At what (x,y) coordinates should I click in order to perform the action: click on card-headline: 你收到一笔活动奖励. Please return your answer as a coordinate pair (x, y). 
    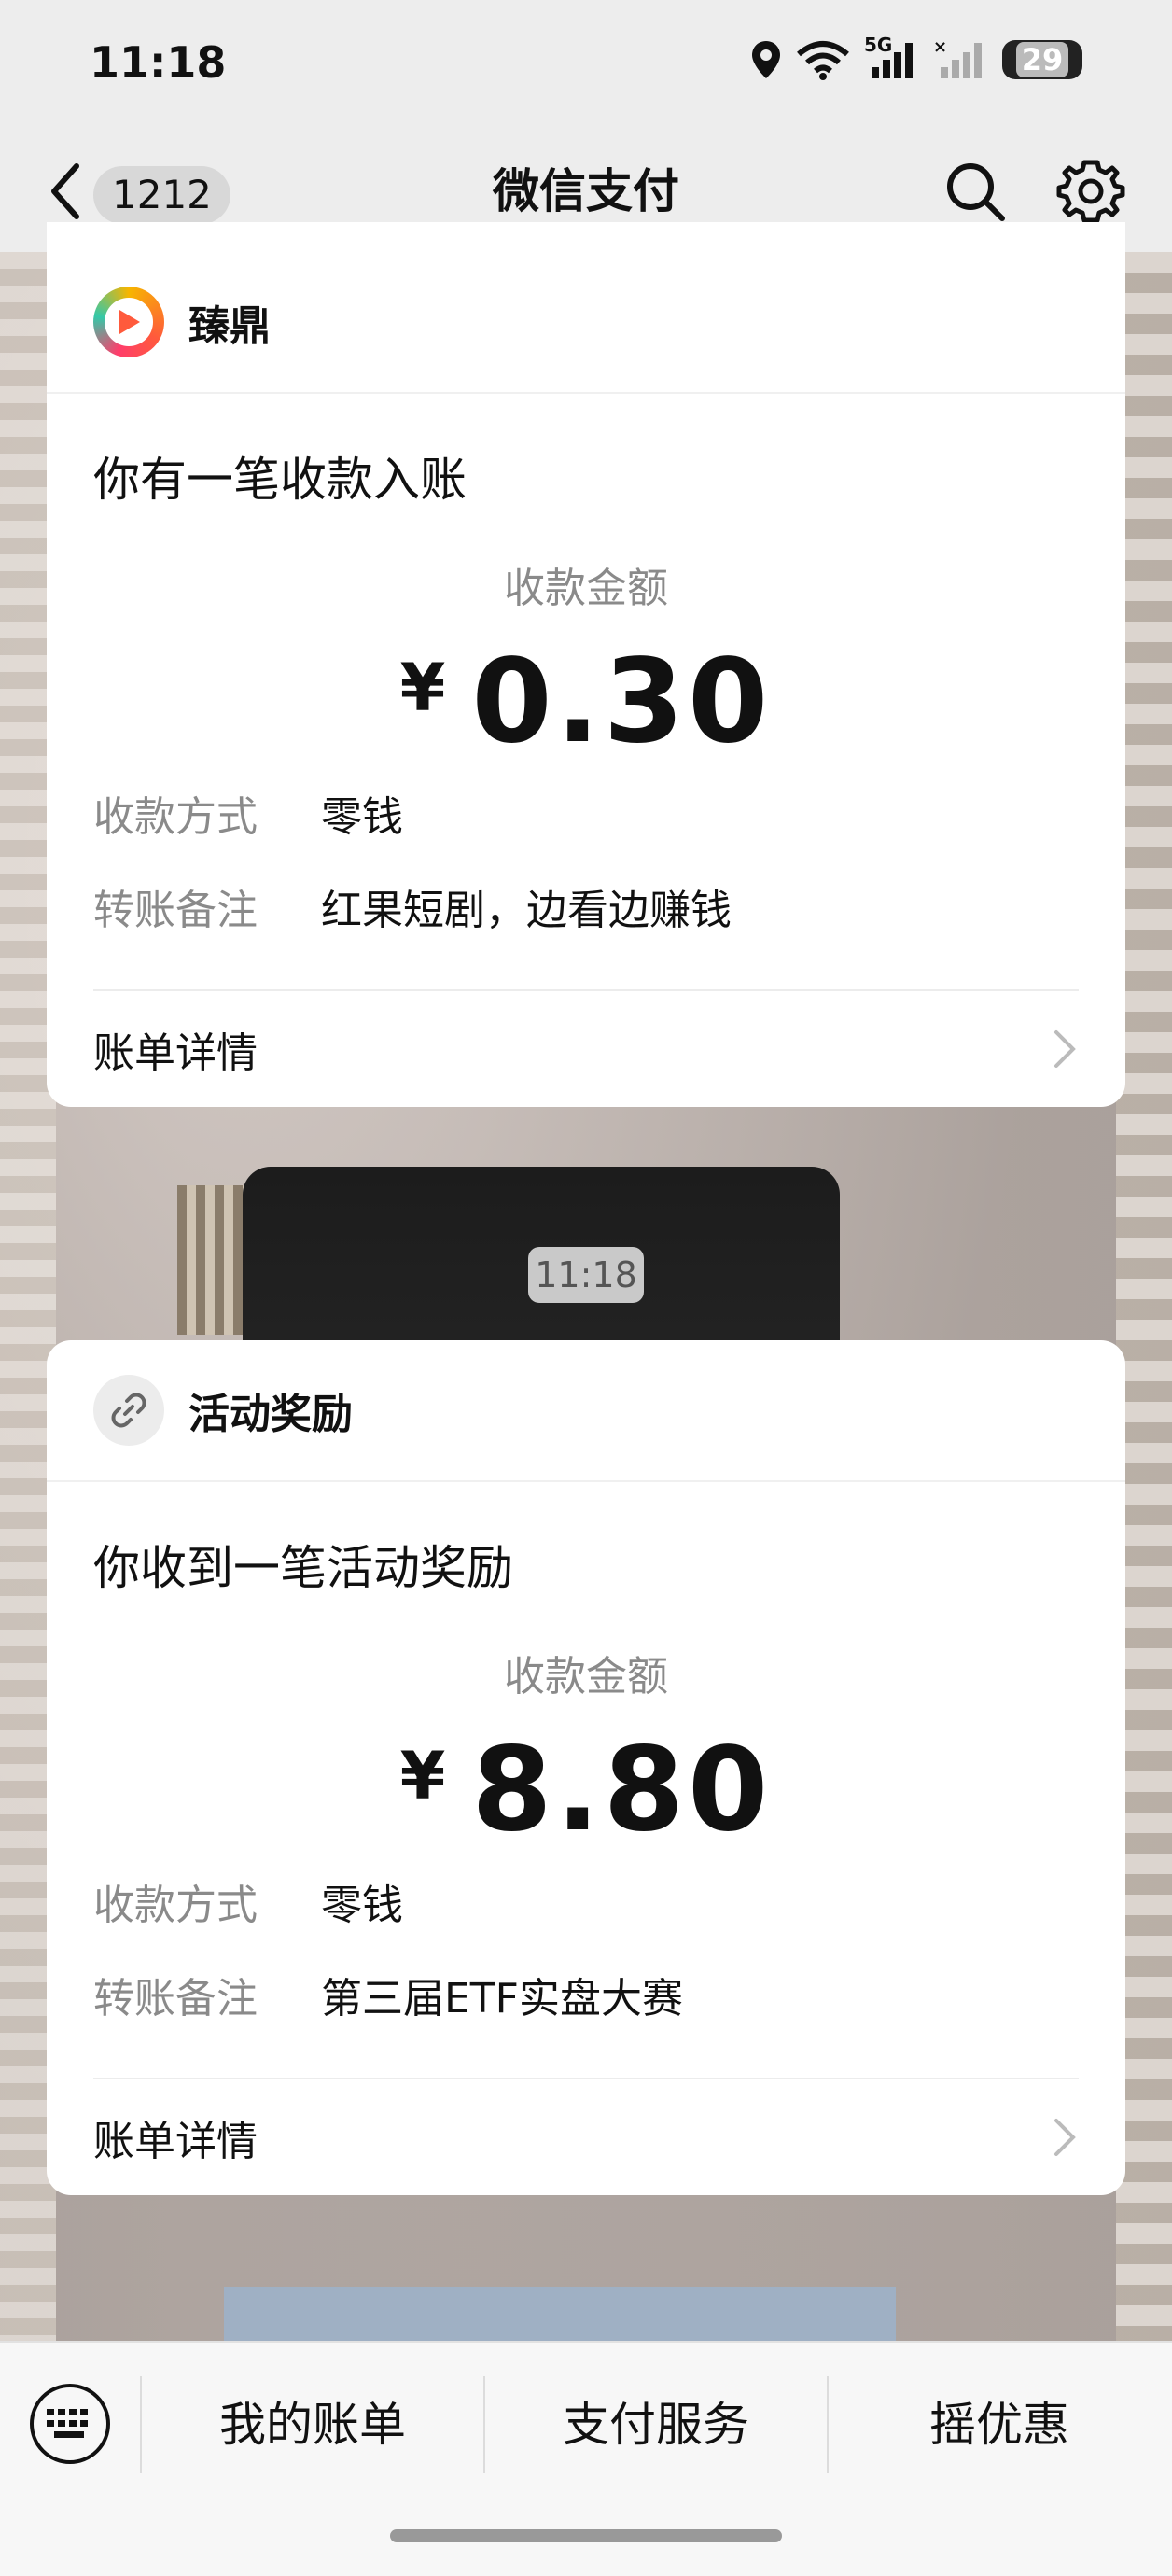
    Looking at the image, I should click on (303, 1568).